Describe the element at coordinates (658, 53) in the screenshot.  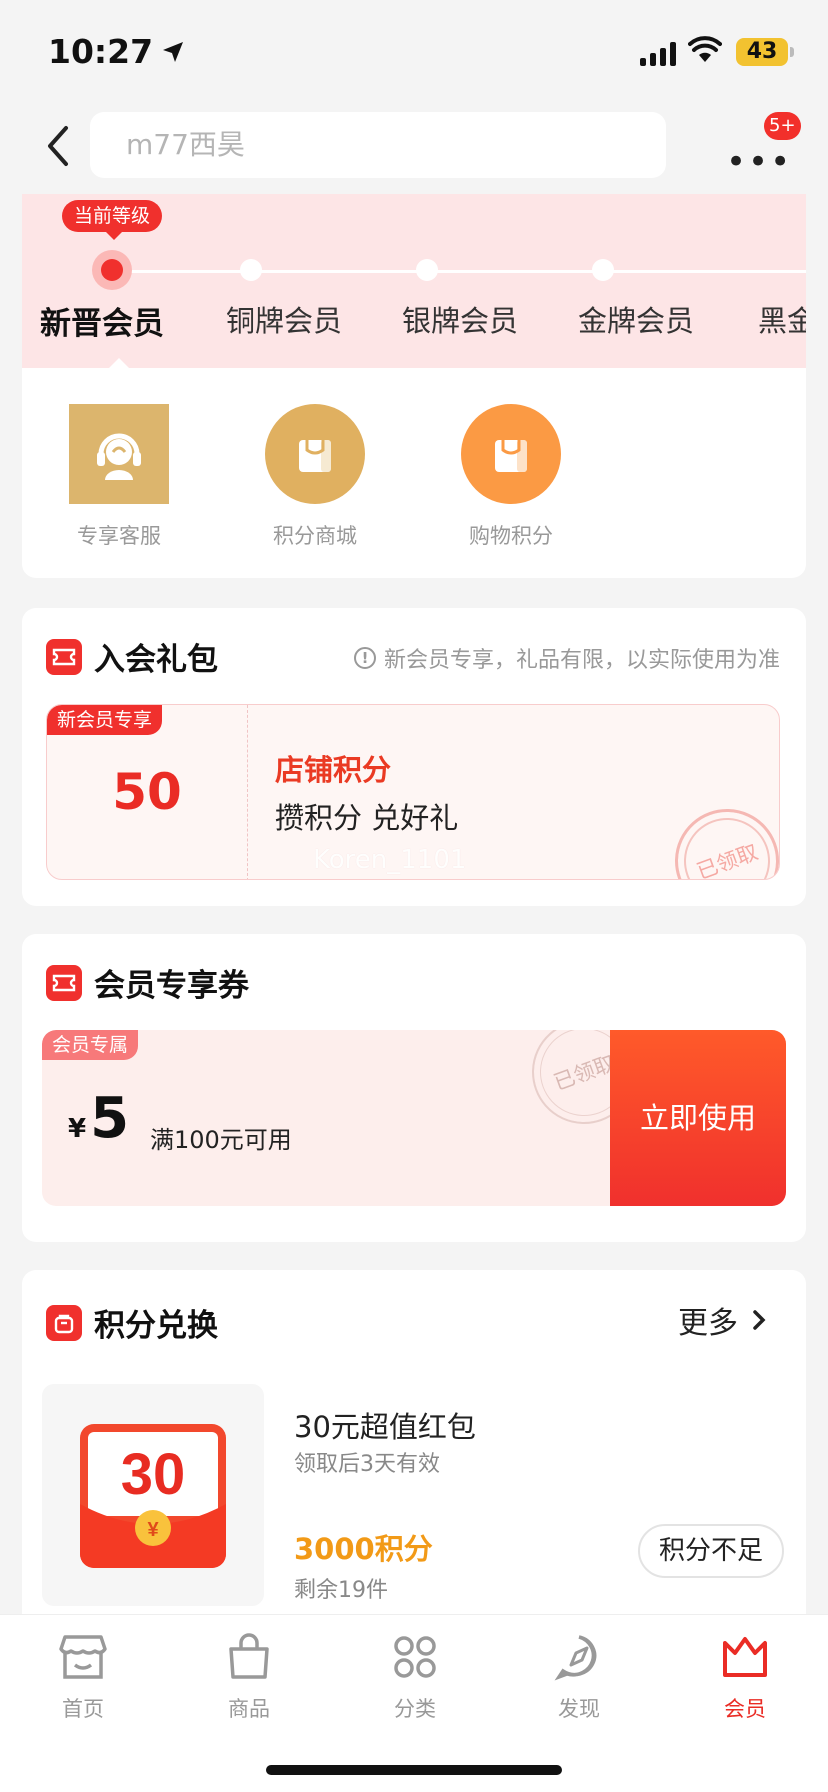
I see `cellular-signal-icon` at that location.